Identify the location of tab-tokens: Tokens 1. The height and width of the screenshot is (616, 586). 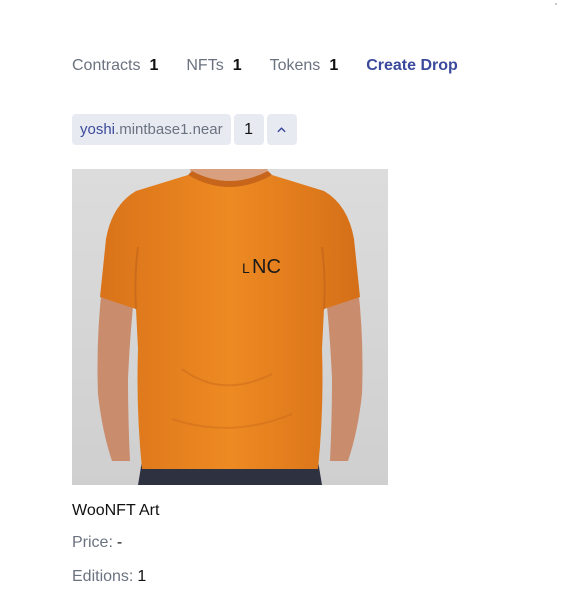
(304, 66).